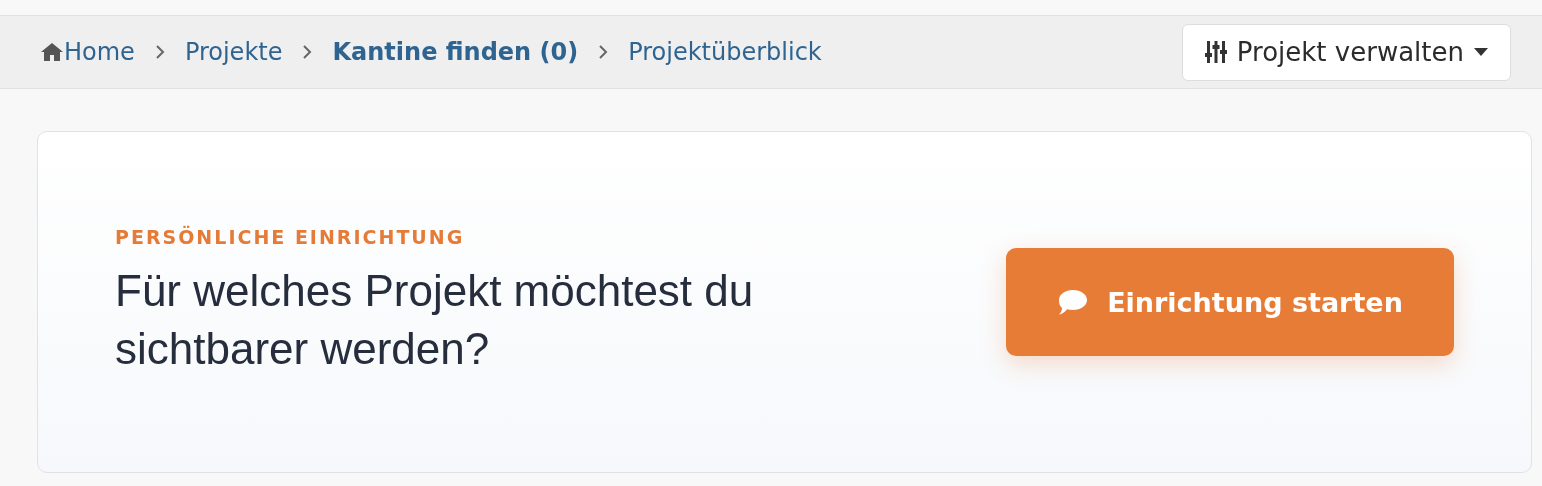 The height and width of the screenshot is (486, 1542). Describe the element at coordinates (233, 52) in the screenshot. I see `breadcrumb-link: Projekte` at that location.